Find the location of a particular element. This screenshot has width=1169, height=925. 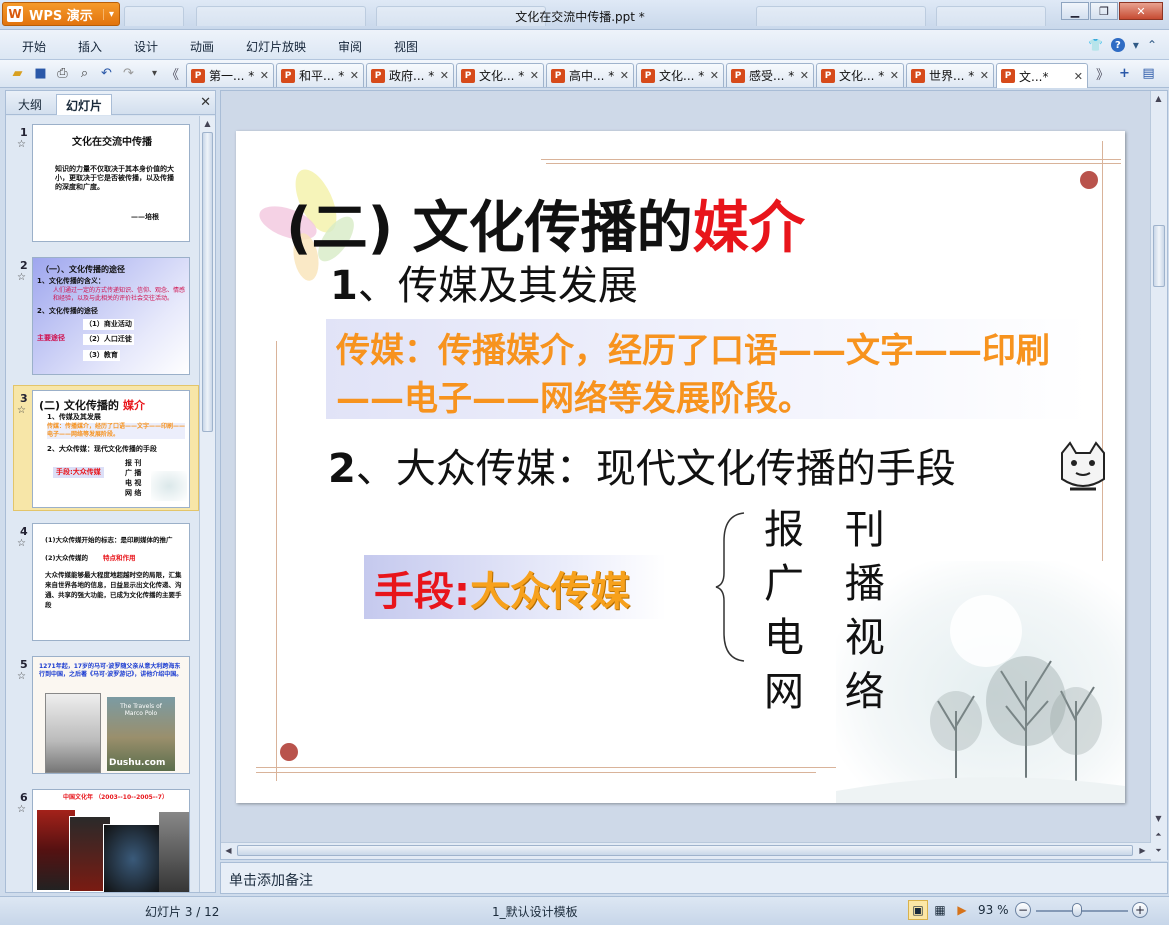

editor-vscroll-thumb is located at coordinates (1159, 256).